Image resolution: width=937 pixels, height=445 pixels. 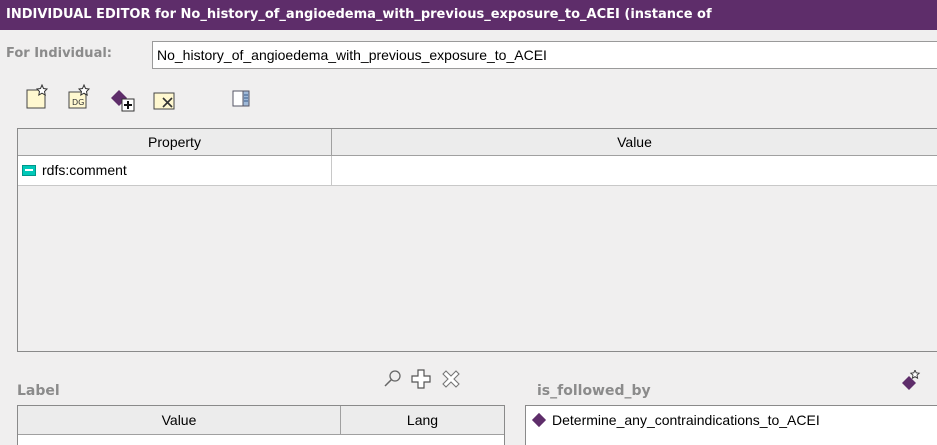 I want to click on column-header-label-value: Value, so click(x=179, y=420).